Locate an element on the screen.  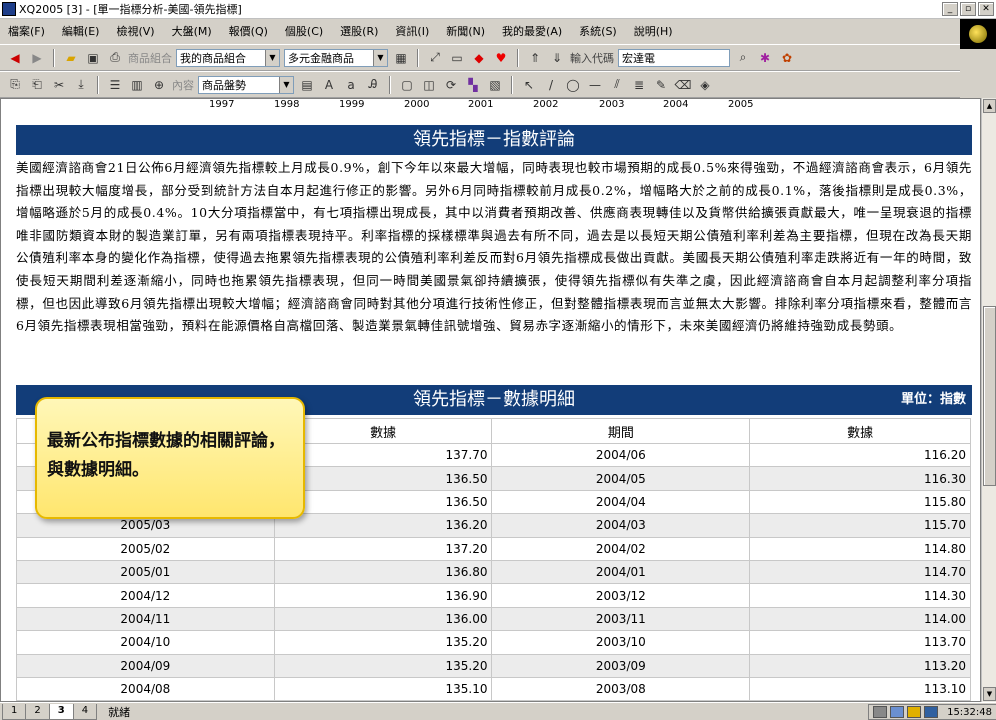
settings-icon: ✿ is located at coordinates (787, 58).